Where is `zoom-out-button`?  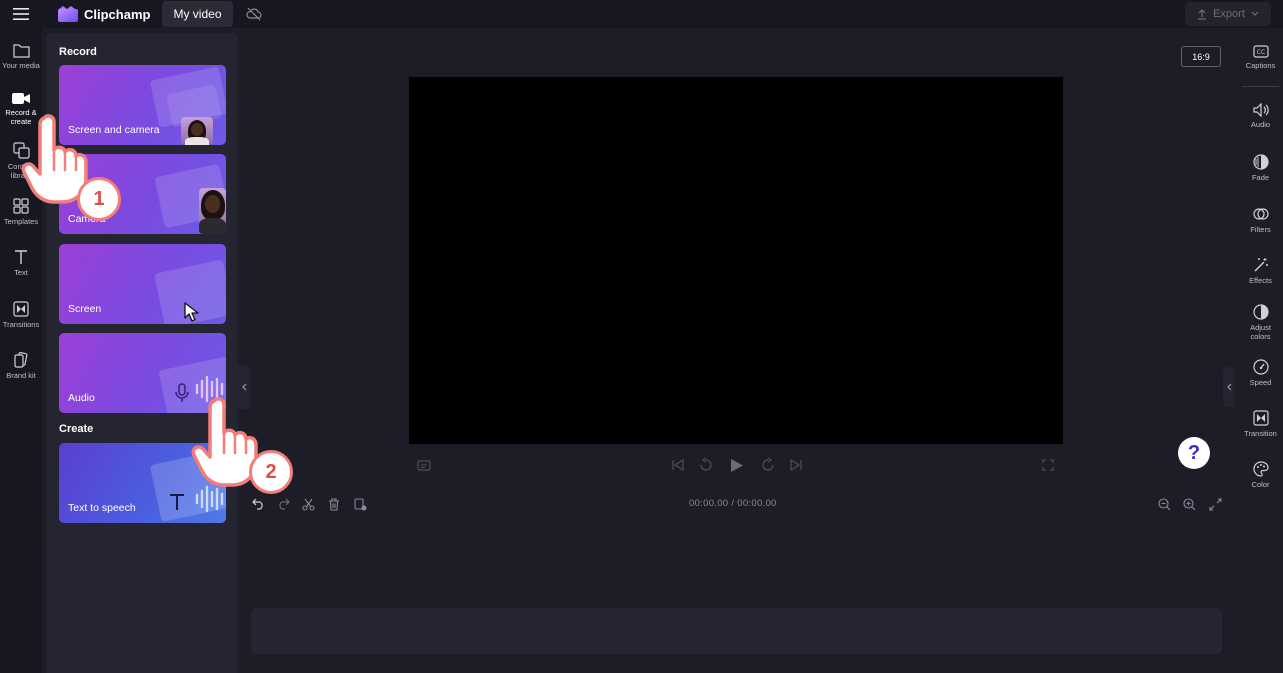 zoom-out-button is located at coordinates (1164, 504).